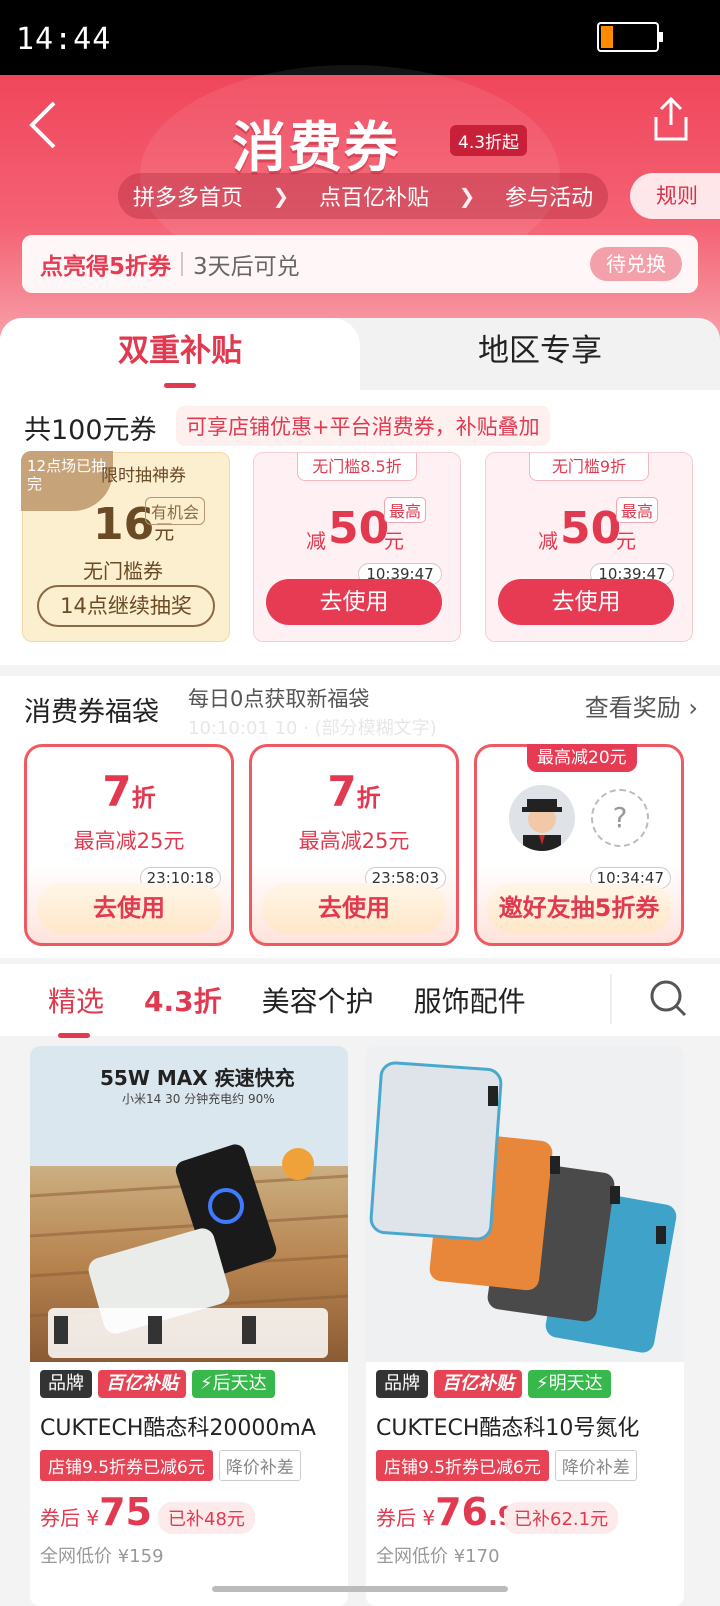 The width and height of the screenshot is (720, 1606). I want to click on lottery-coupon: 12点场已抽完 限时抽神券 16元 有机会 无门槛券 14点继续抽奖, so click(125, 546).